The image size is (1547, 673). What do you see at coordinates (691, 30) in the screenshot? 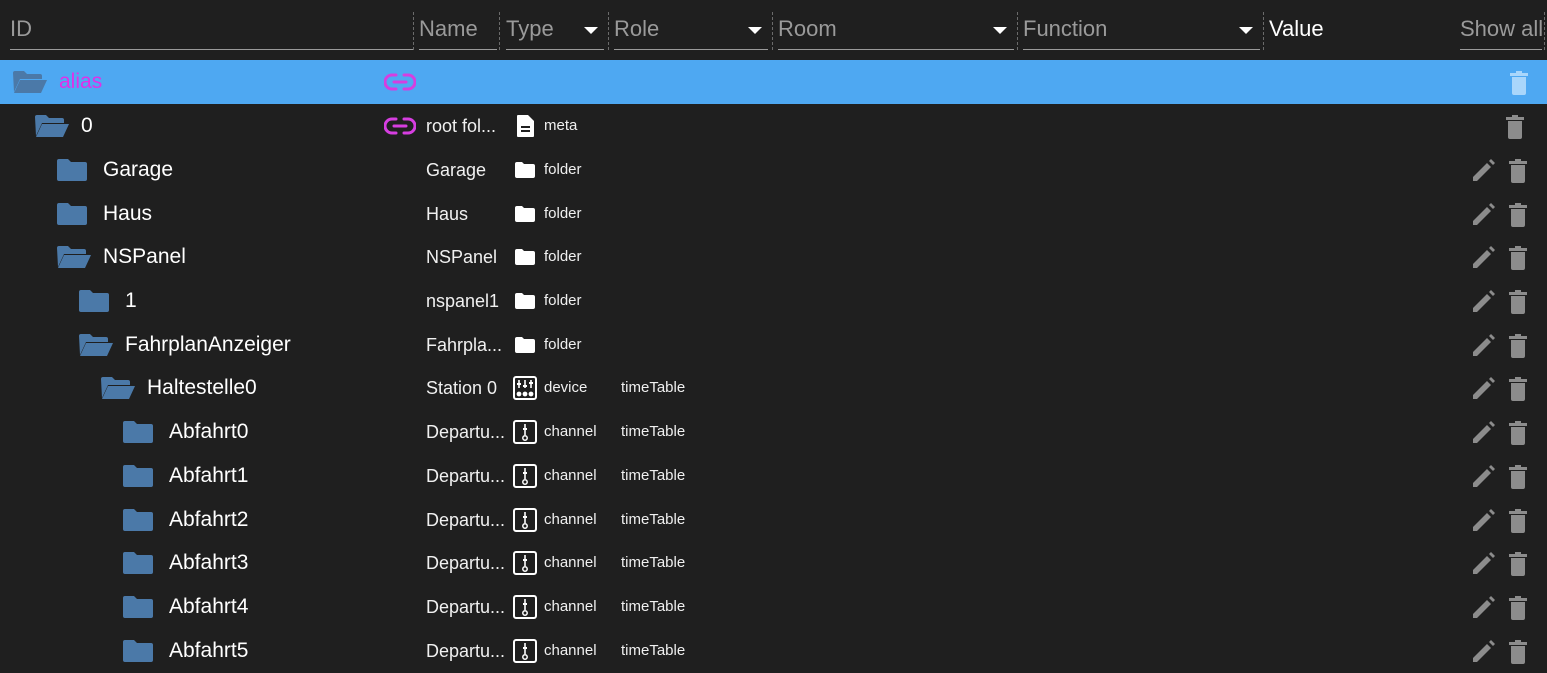
I see `role-filter-select: Role` at bounding box center [691, 30].